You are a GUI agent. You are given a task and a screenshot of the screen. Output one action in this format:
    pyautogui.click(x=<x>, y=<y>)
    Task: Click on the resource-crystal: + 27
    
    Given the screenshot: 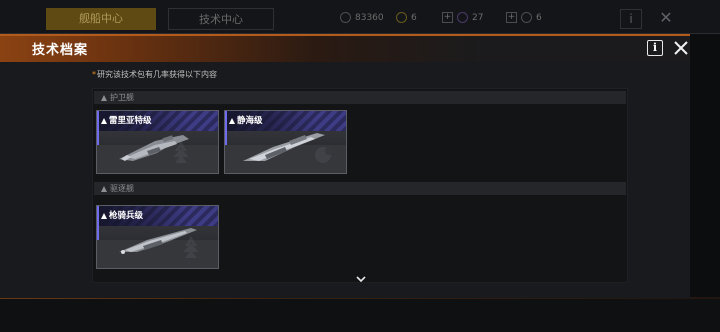 What is the action you would take?
    pyautogui.click(x=462, y=17)
    